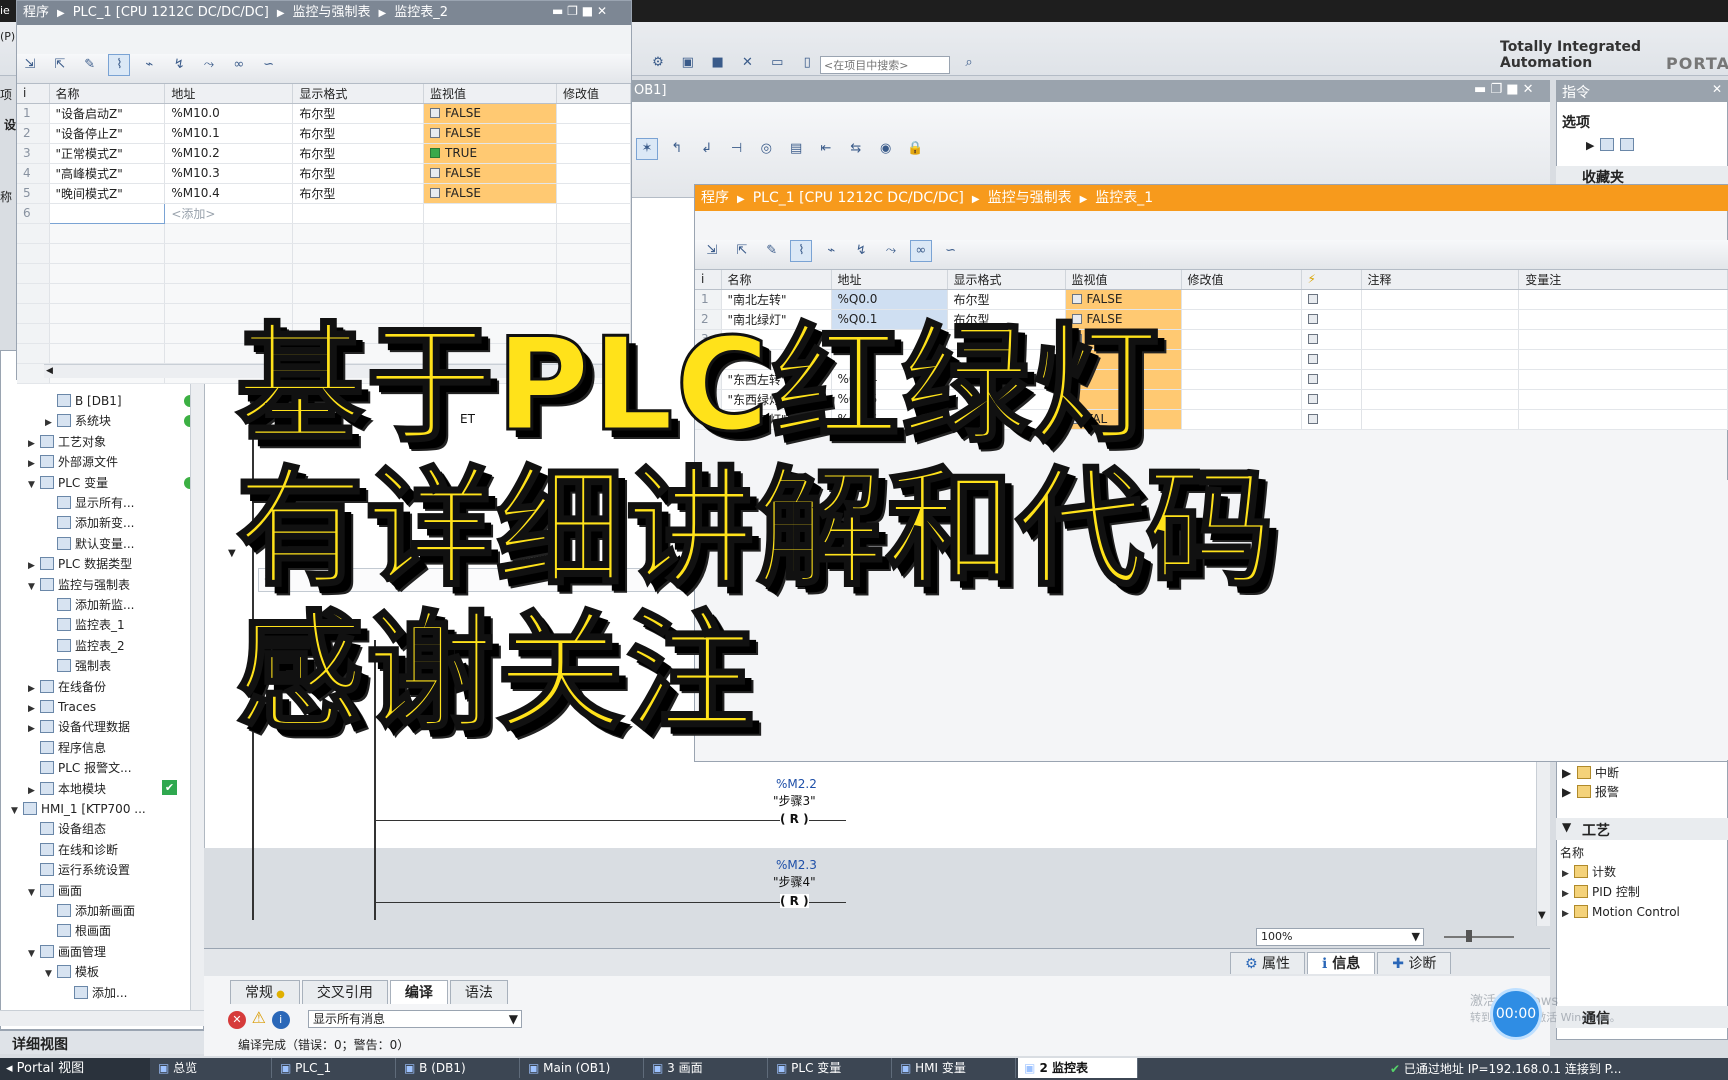 This screenshot has width=1728, height=1080. I want to click on tree-item: ▼ 监控与强制表, so click(65, 585).